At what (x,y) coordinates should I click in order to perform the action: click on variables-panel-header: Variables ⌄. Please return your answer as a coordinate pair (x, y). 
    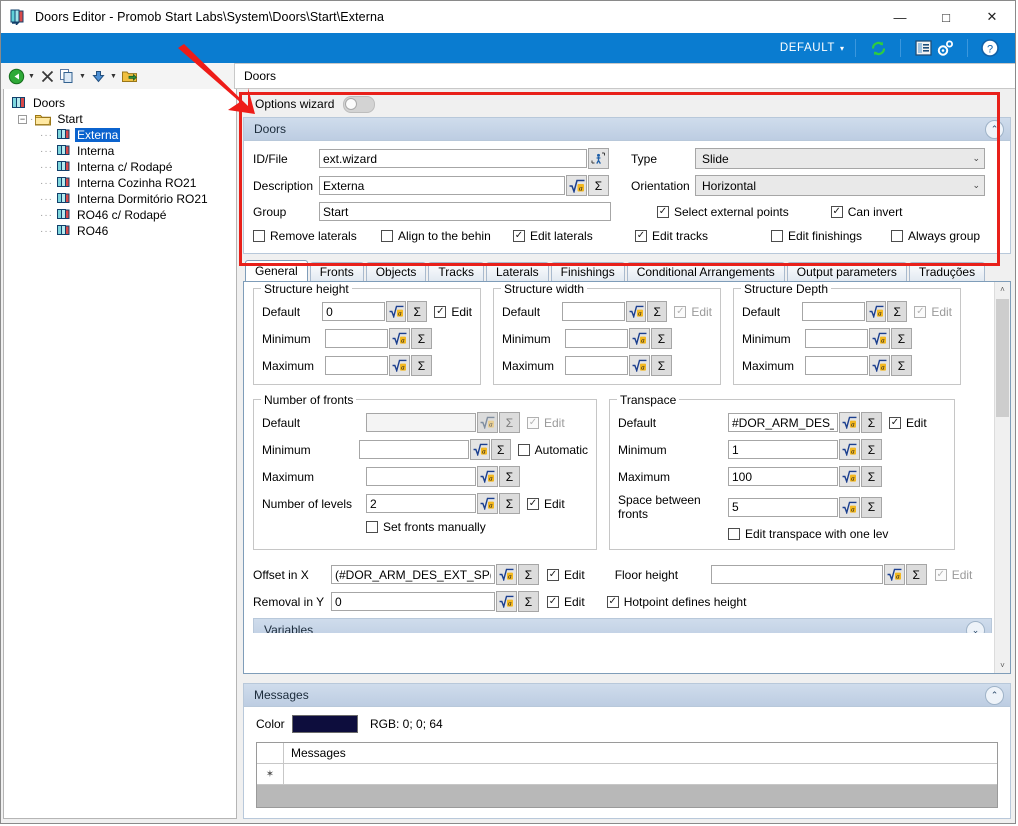
    Looking at the image, I should click on (622, 626).